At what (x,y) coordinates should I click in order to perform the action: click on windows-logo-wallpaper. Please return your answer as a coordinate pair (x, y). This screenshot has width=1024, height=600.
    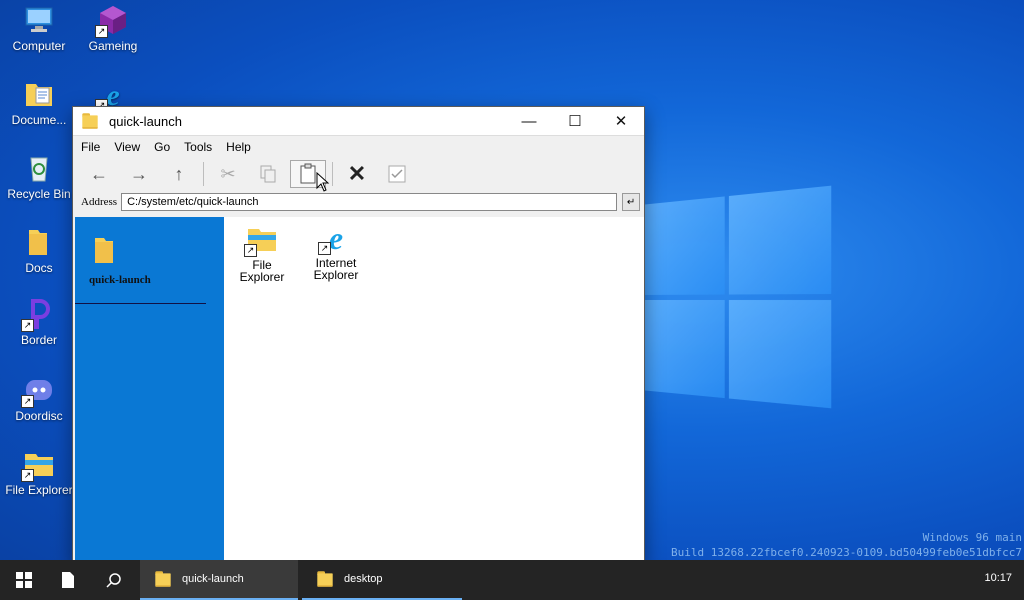
    Looking at the image, I should click on (739, 300).